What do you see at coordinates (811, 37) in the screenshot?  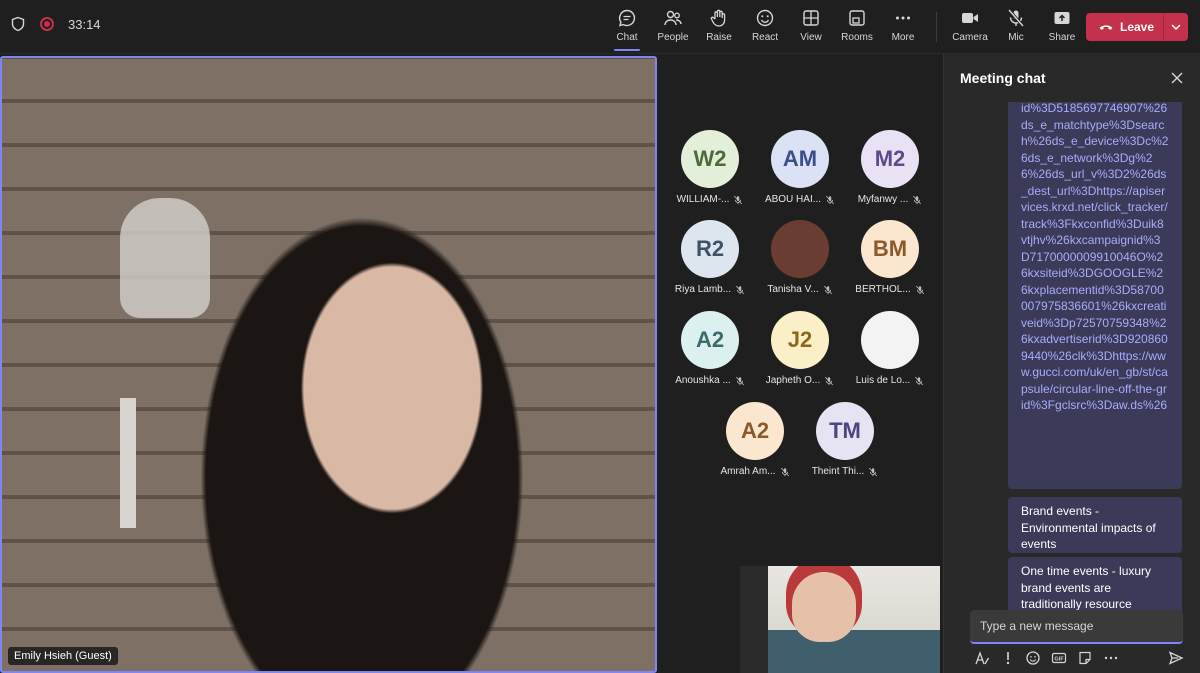 I see `view-label: View` at bounding box center [811, 37].